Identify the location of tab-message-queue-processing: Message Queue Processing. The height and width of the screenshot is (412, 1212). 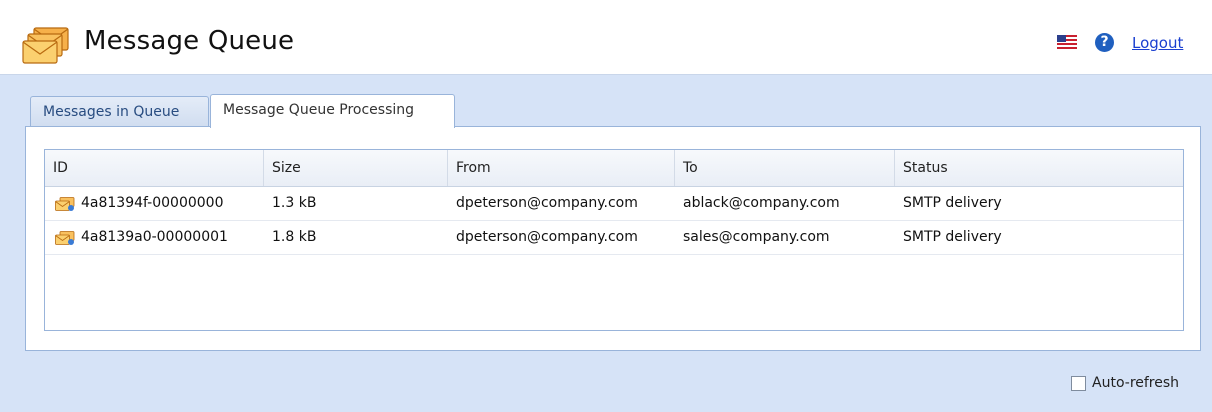
(332, 111).